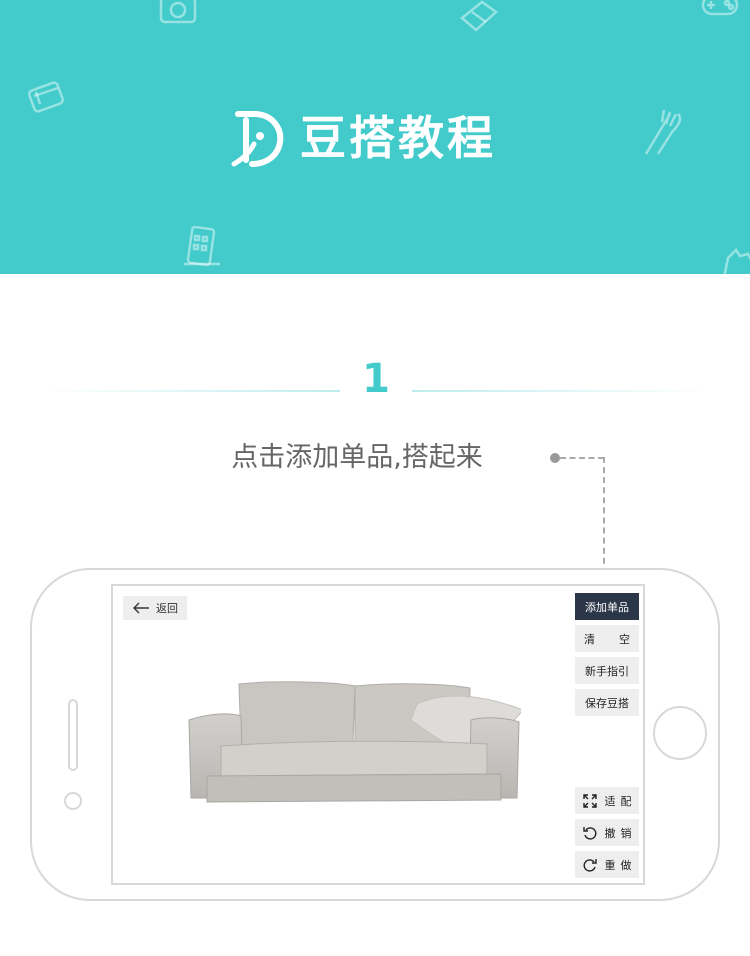 This screenshot has width=750, height=956. What do you see at coordinates (620, 801) in the screenshot?
I see `fit-label: 适配` at bounding box center [620, 801].